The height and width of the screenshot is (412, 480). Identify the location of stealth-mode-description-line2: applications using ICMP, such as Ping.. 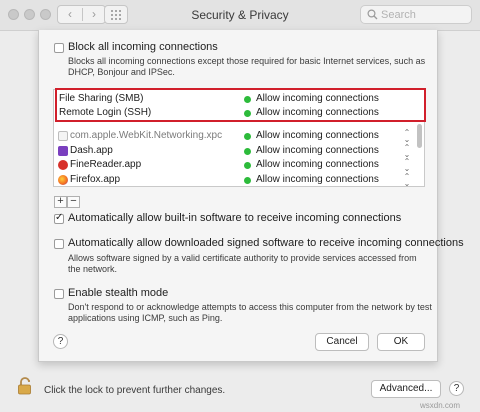
(145, 318).